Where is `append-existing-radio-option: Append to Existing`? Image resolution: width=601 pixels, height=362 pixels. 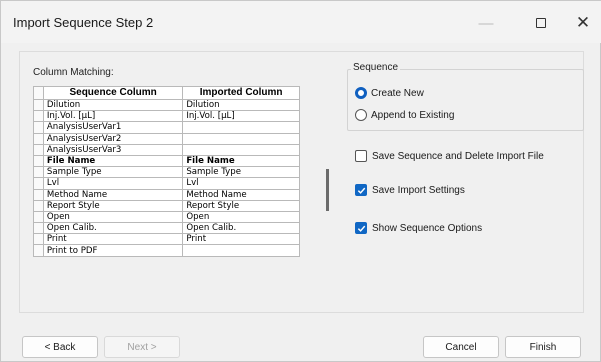 append-existing-radio-option: Append to Existing is located at coordinates (404, 115).